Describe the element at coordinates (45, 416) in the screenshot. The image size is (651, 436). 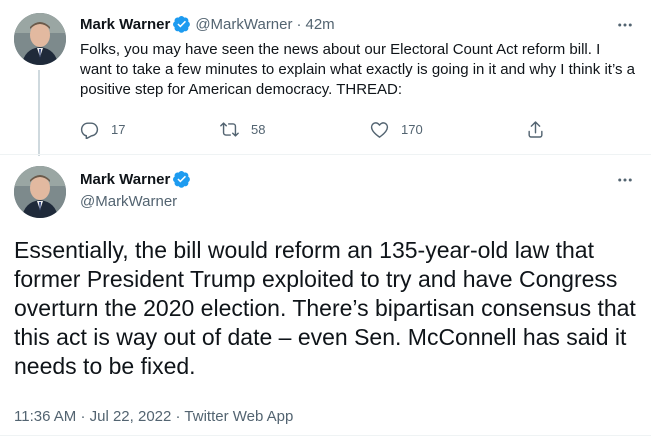
I see `tweet-timestamp: 11:36 AM` at that location.